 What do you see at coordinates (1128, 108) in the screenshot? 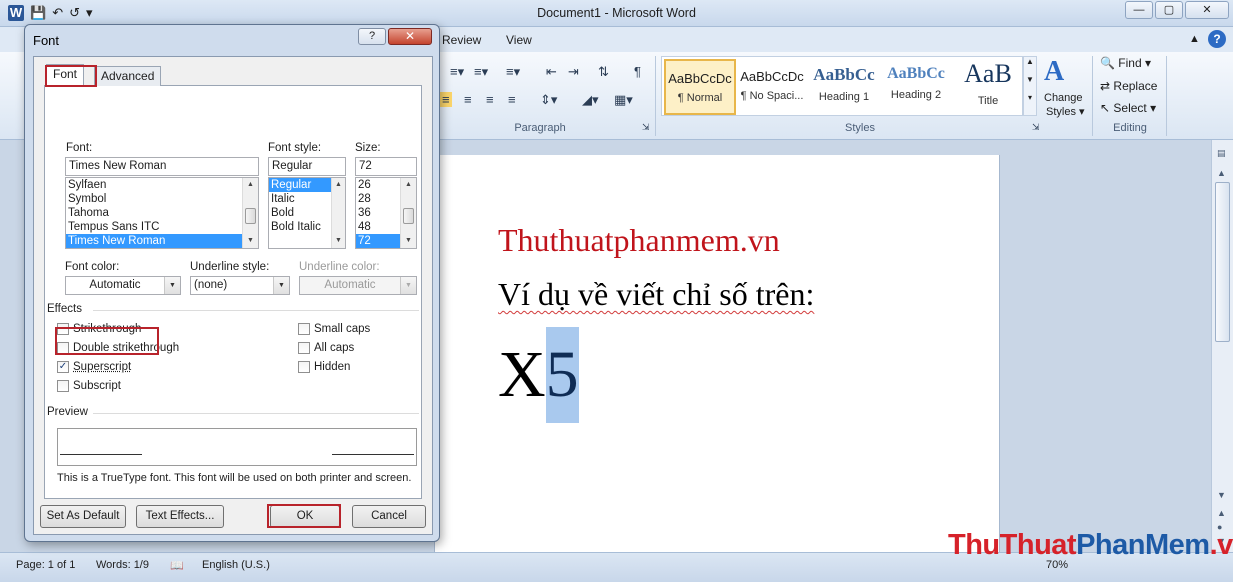
I see `select-button: ↖ Select ▾` at bounding box center [1128, 108].